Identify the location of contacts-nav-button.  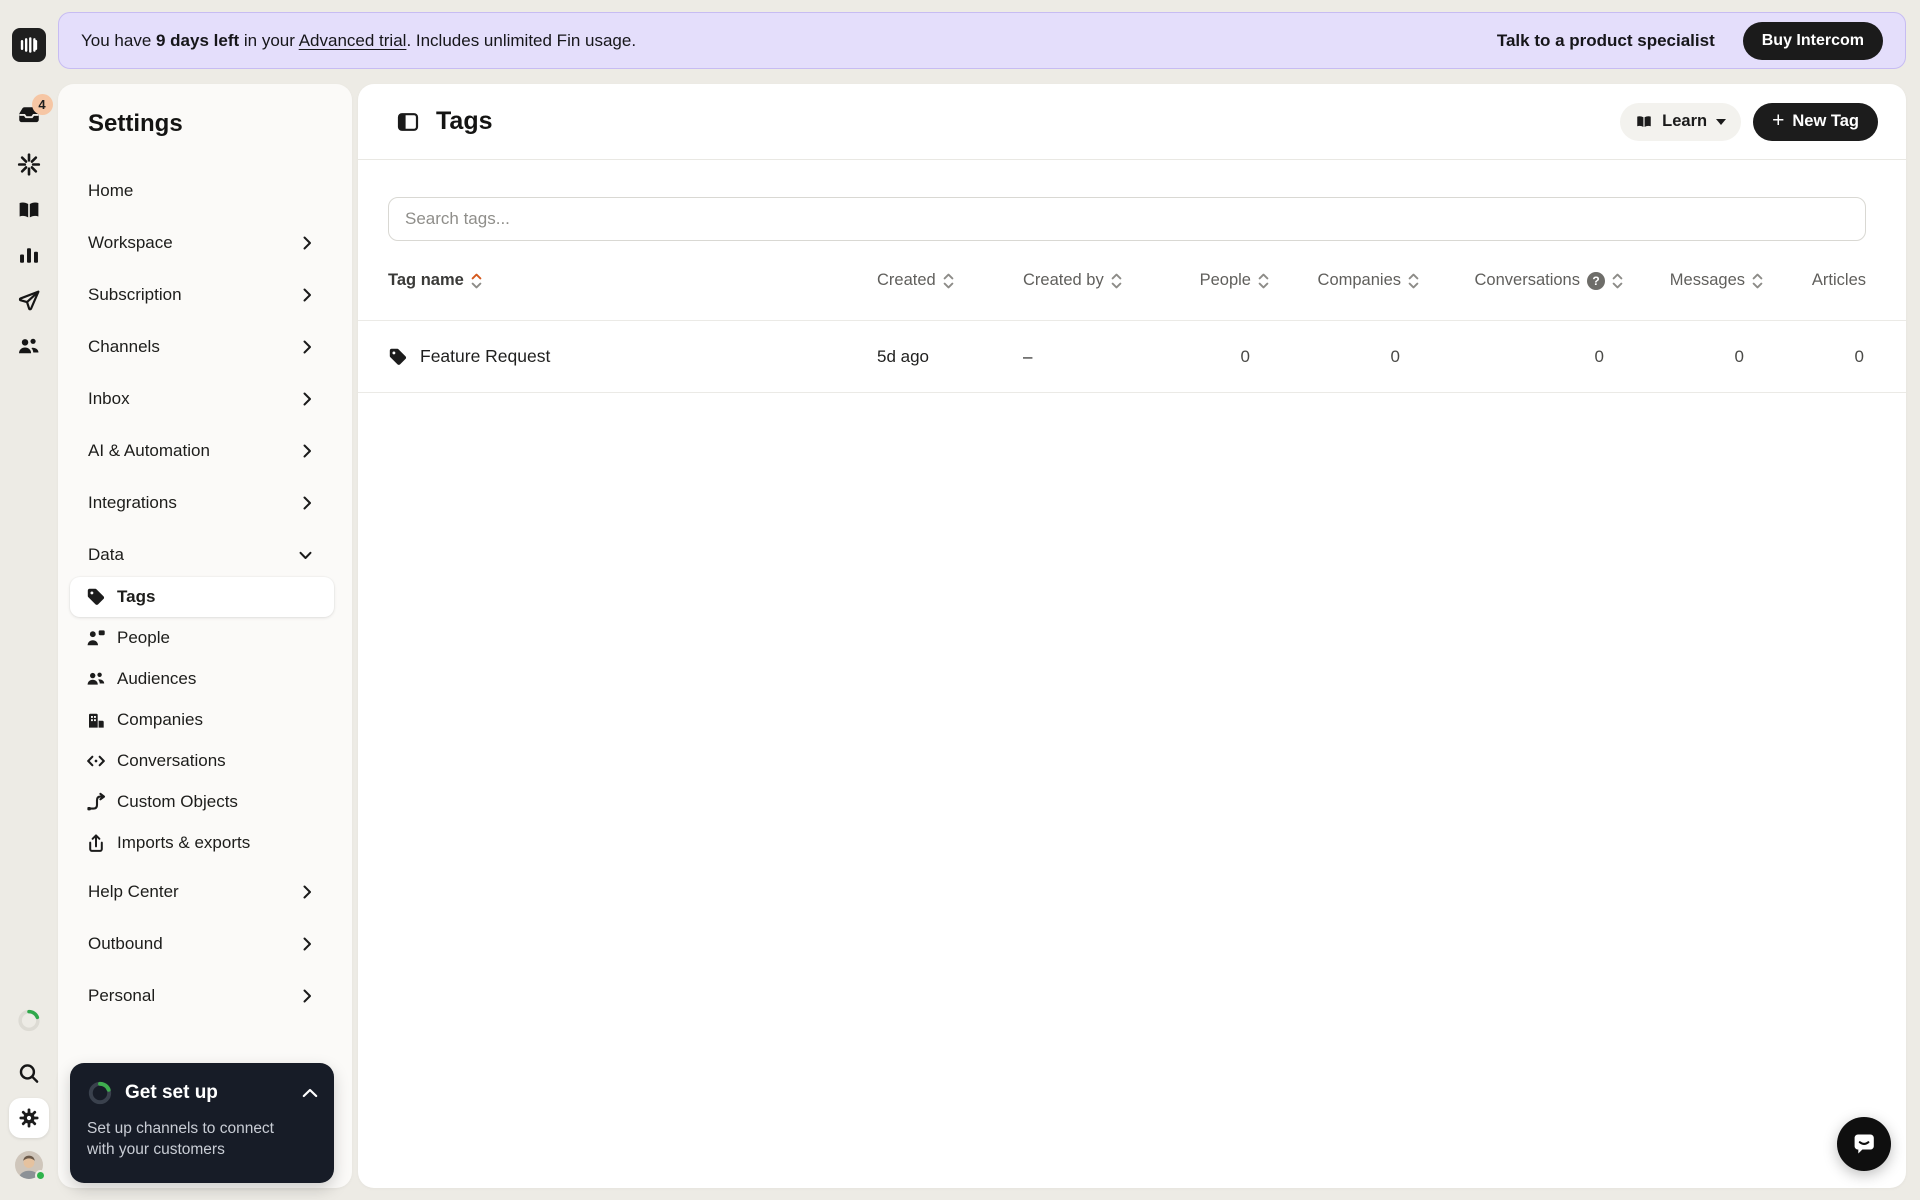
(28, 346).